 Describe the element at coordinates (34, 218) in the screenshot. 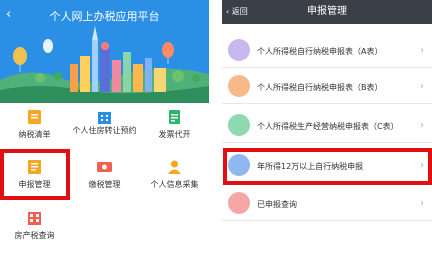

I see `property-tax-icon` at that location.